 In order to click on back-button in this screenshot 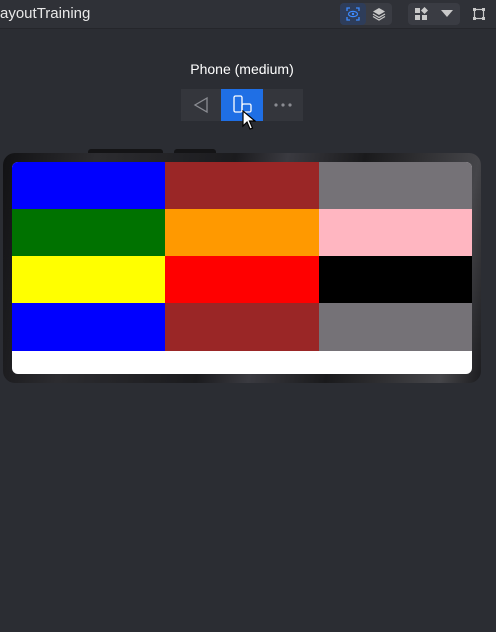, I will do `click(201, 105)`.